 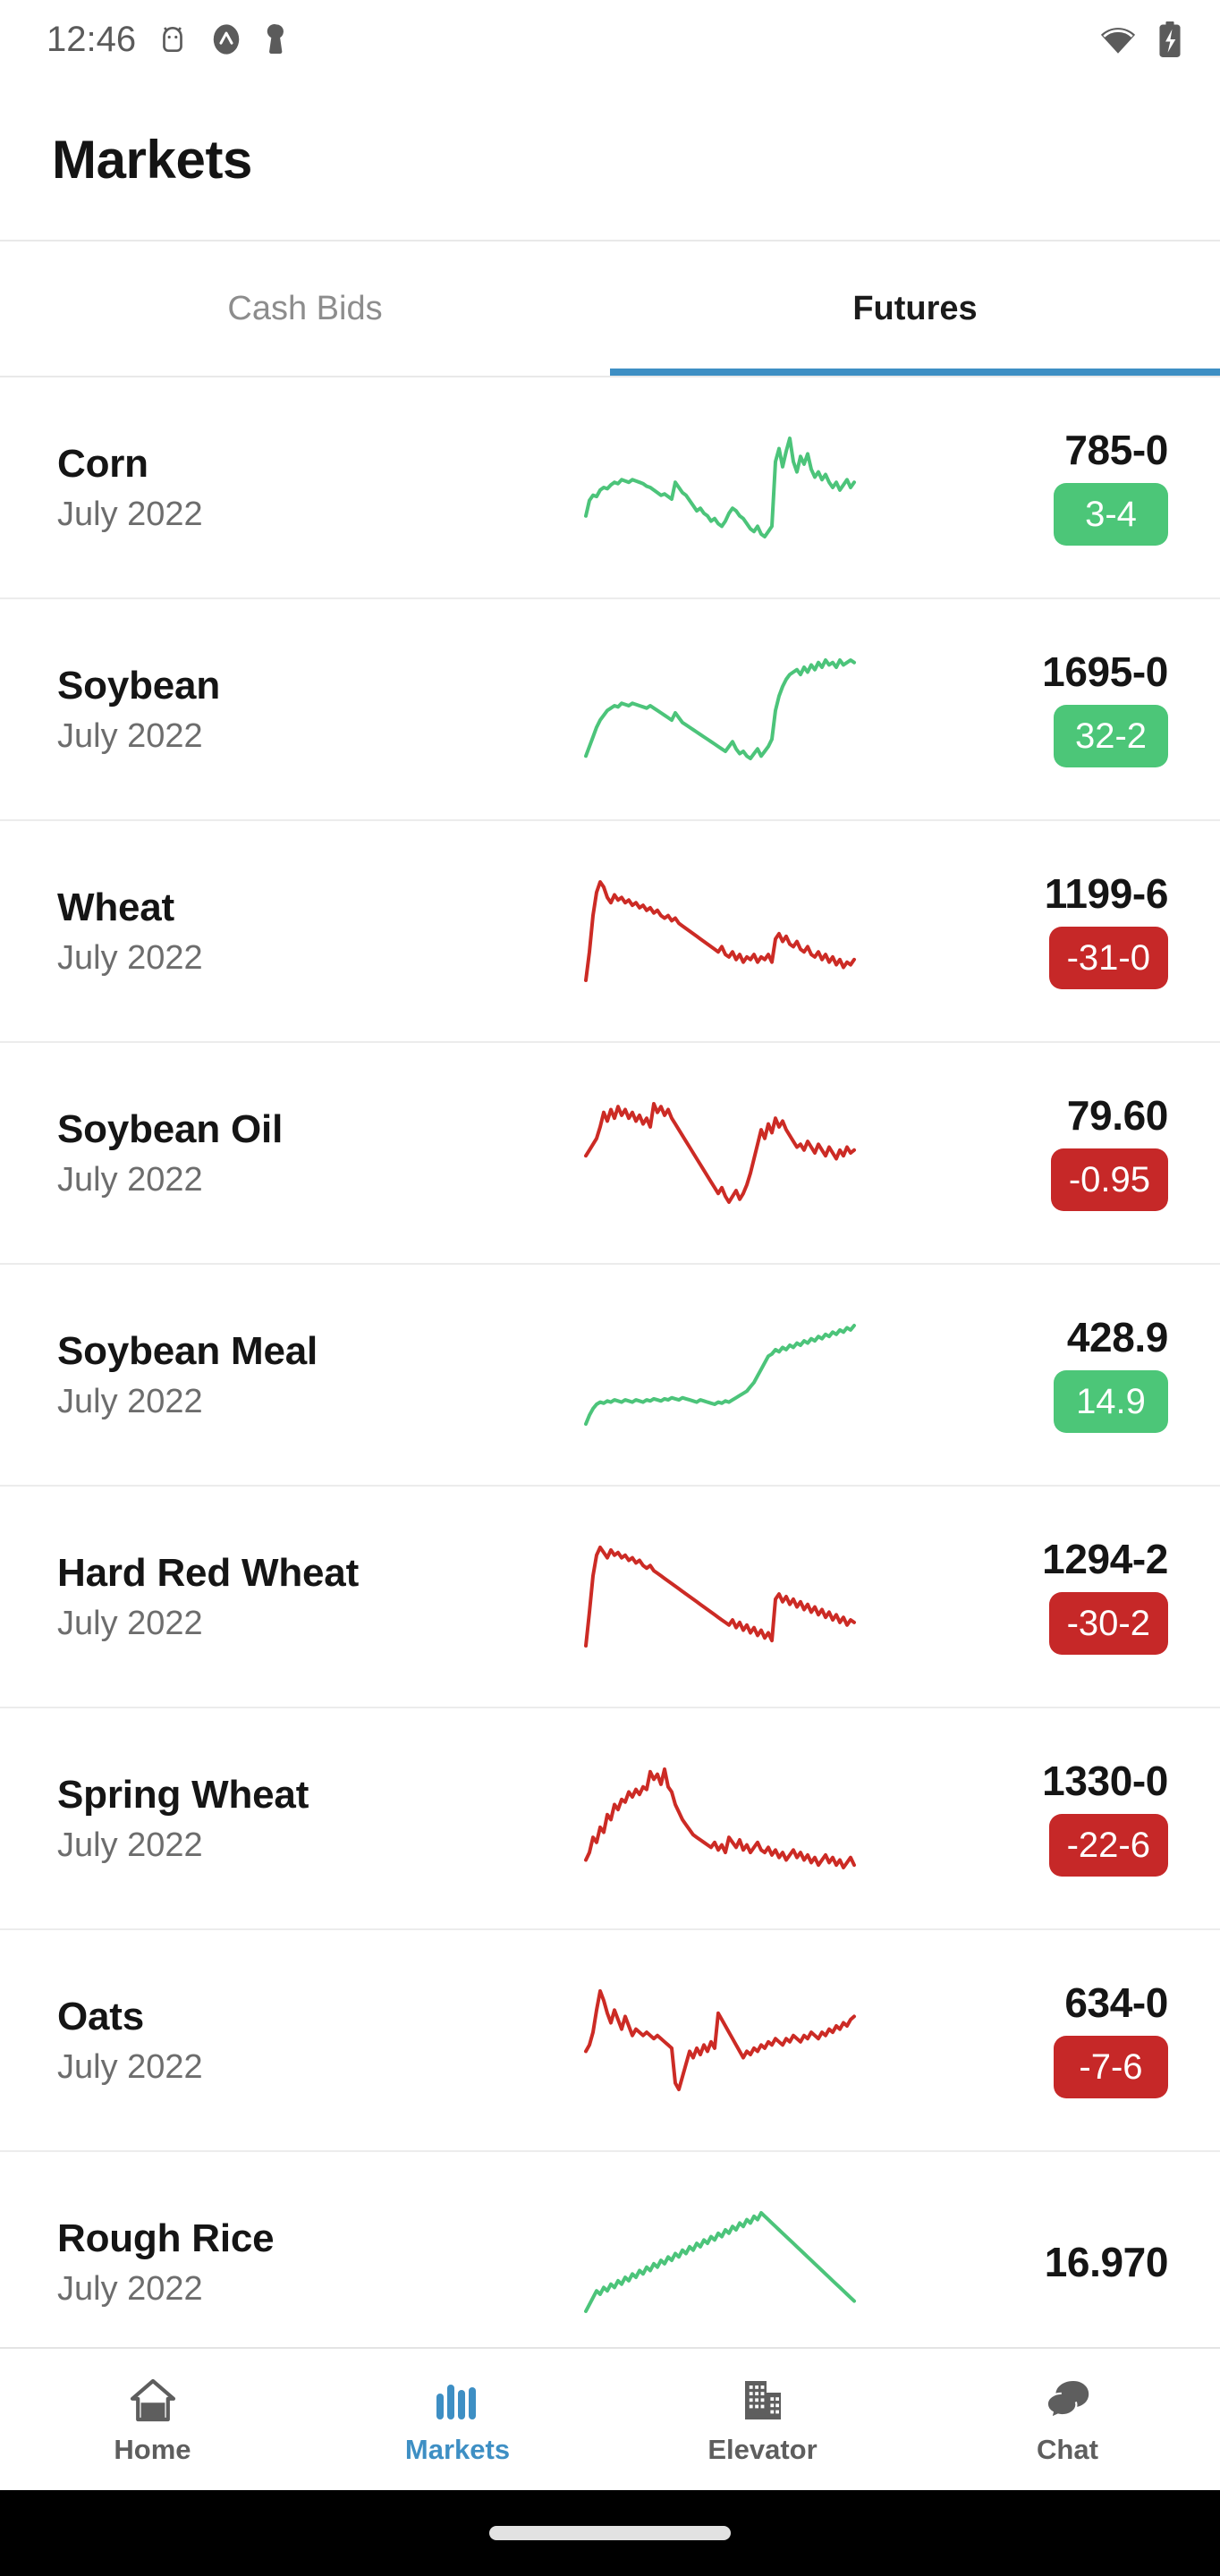 I want to click on row-identity: Hard Red Wheat July 2022, so click(x=267, y=1597).